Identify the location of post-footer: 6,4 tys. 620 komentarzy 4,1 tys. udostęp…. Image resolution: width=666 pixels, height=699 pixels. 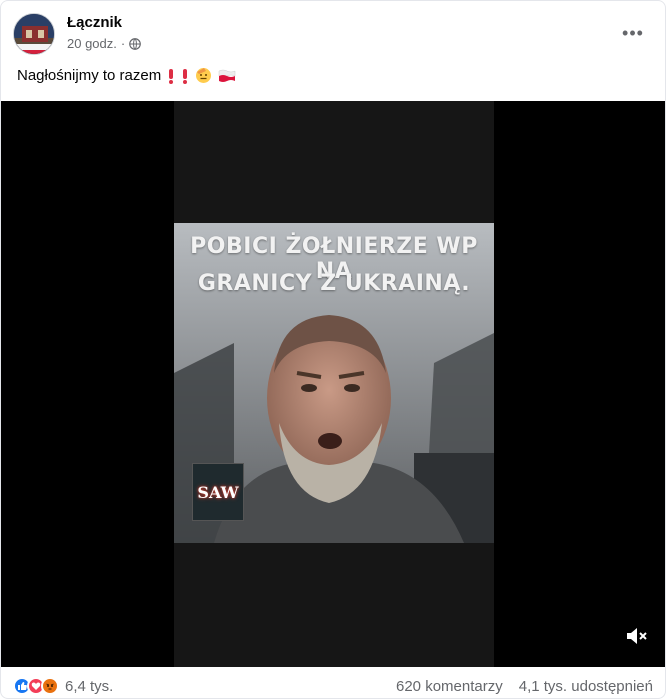
(333, 685).